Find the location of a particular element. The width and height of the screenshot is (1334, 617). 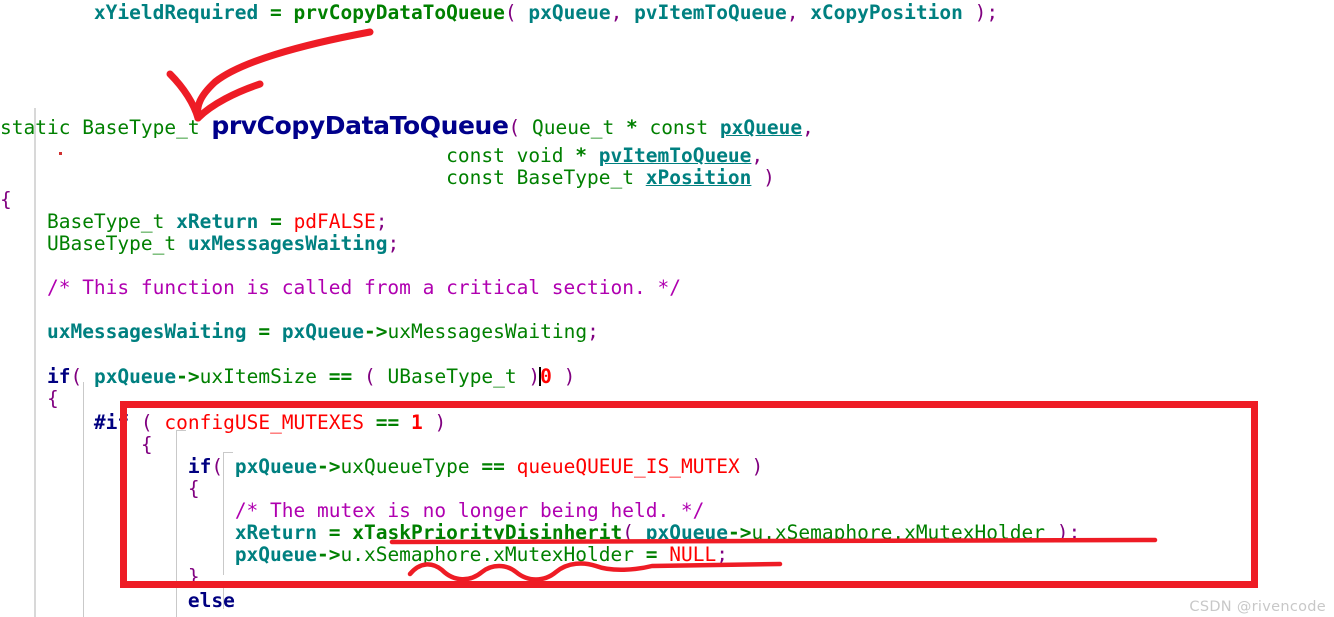

code-line-signature-2: const void * pvItemToQueue, is located at coordinates (605, 155).